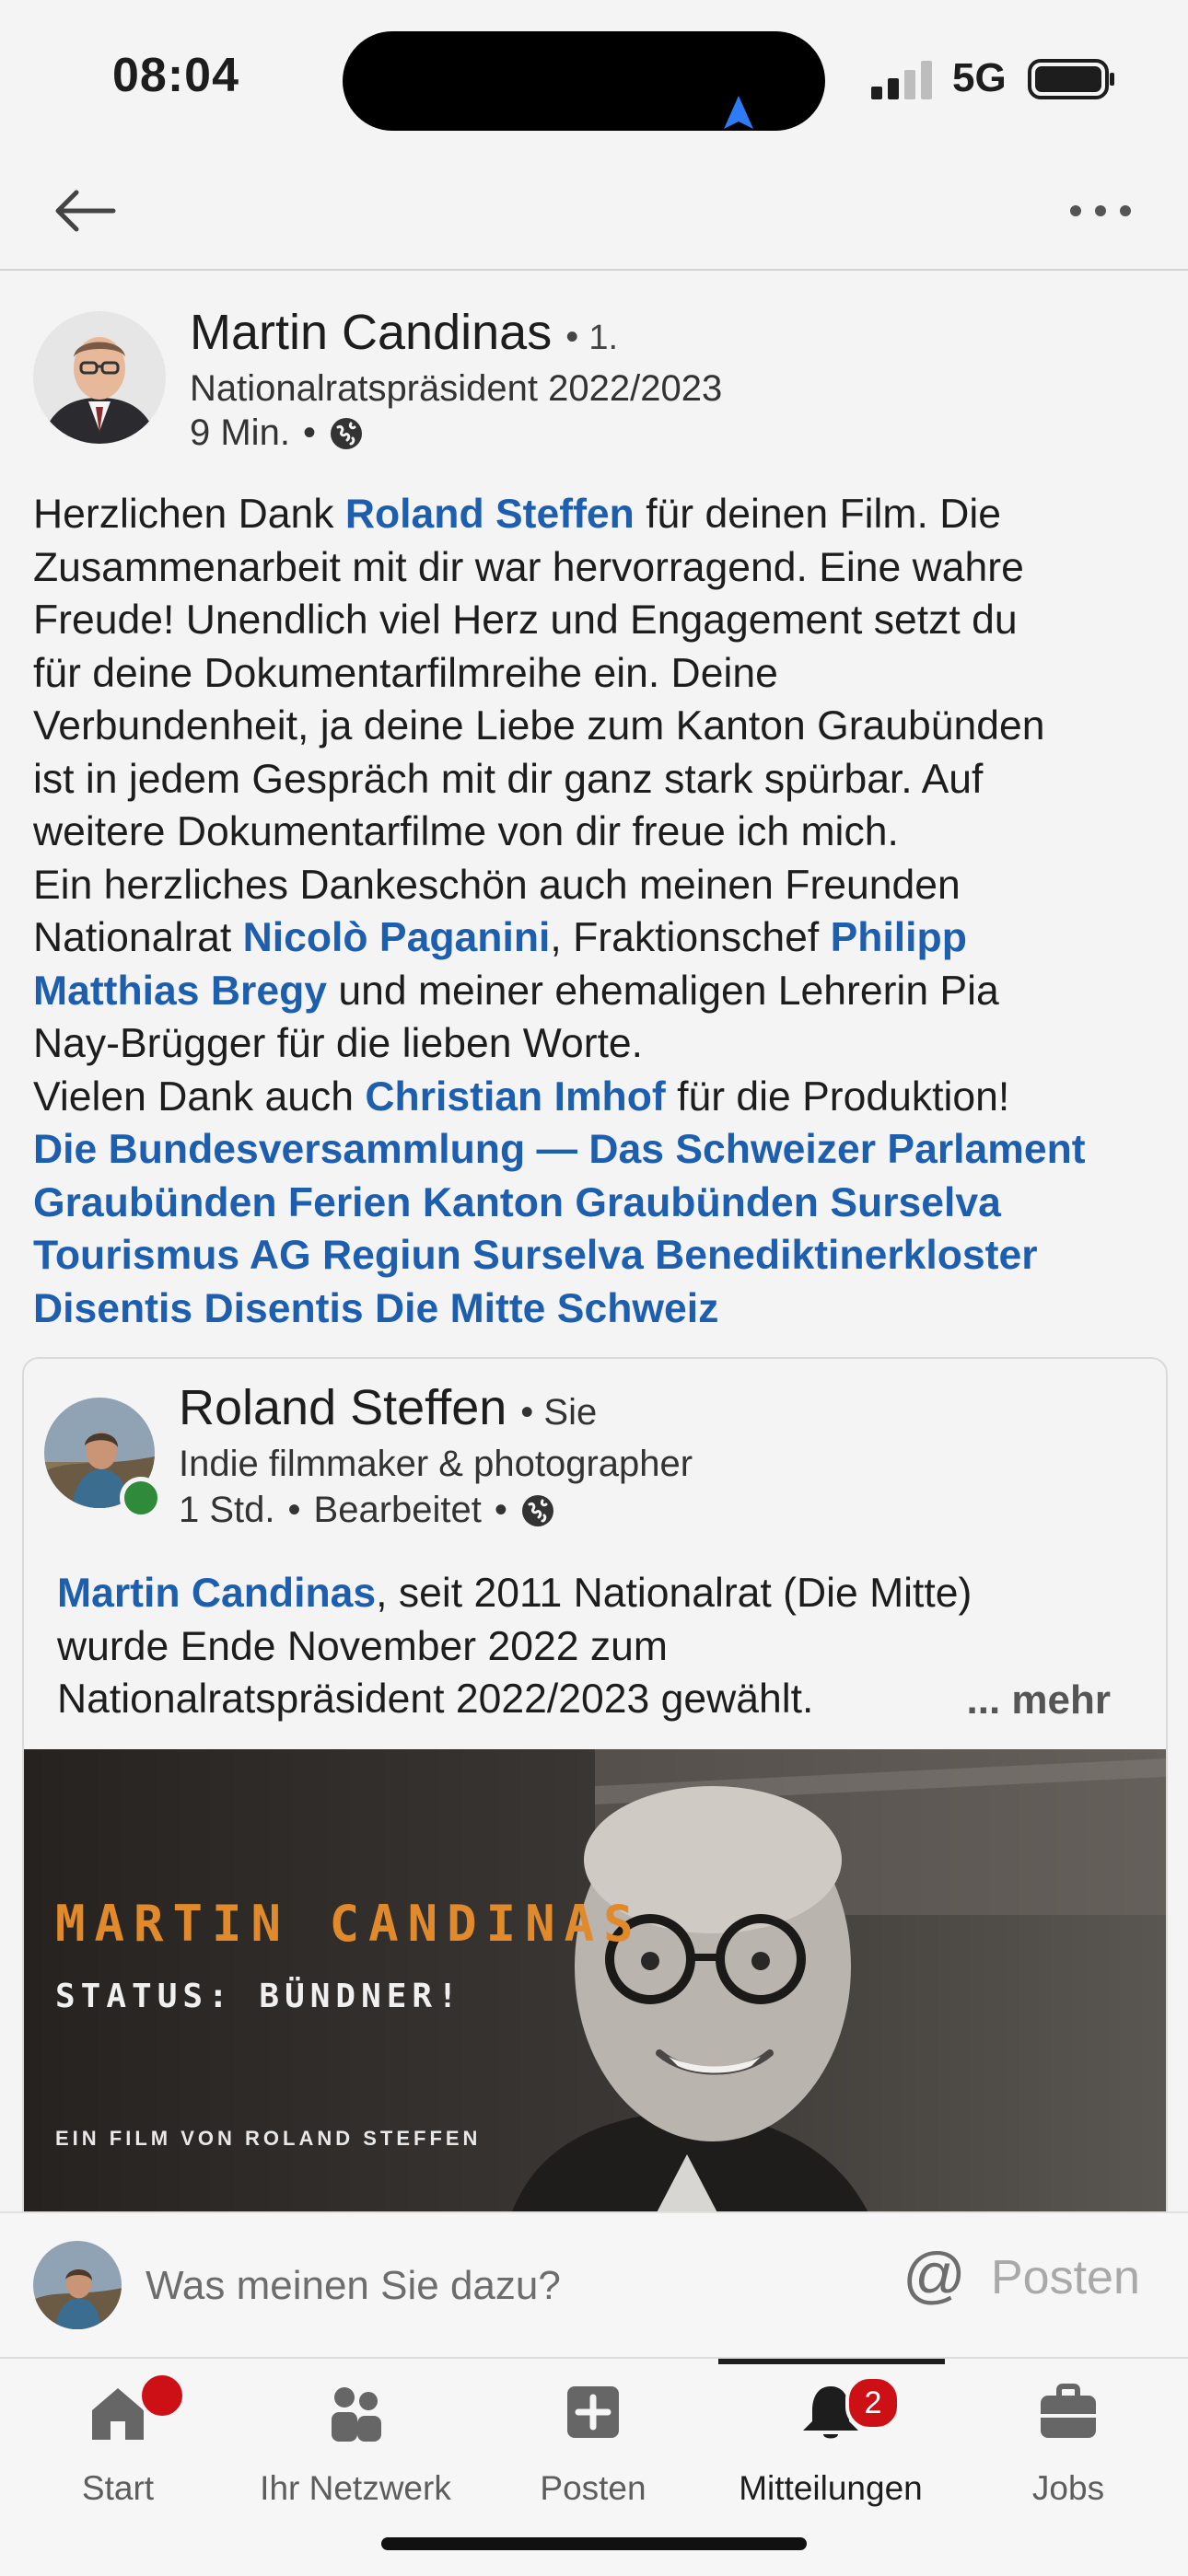  I want to click on text-segment: für deinen Film. Die, so click(818, 514).